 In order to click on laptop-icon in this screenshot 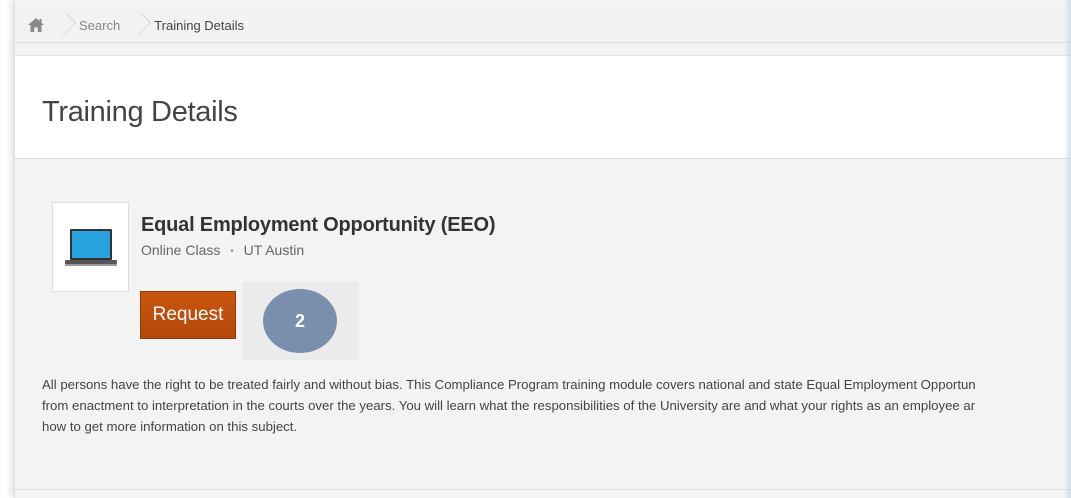, I will do `click(90, 247)`.